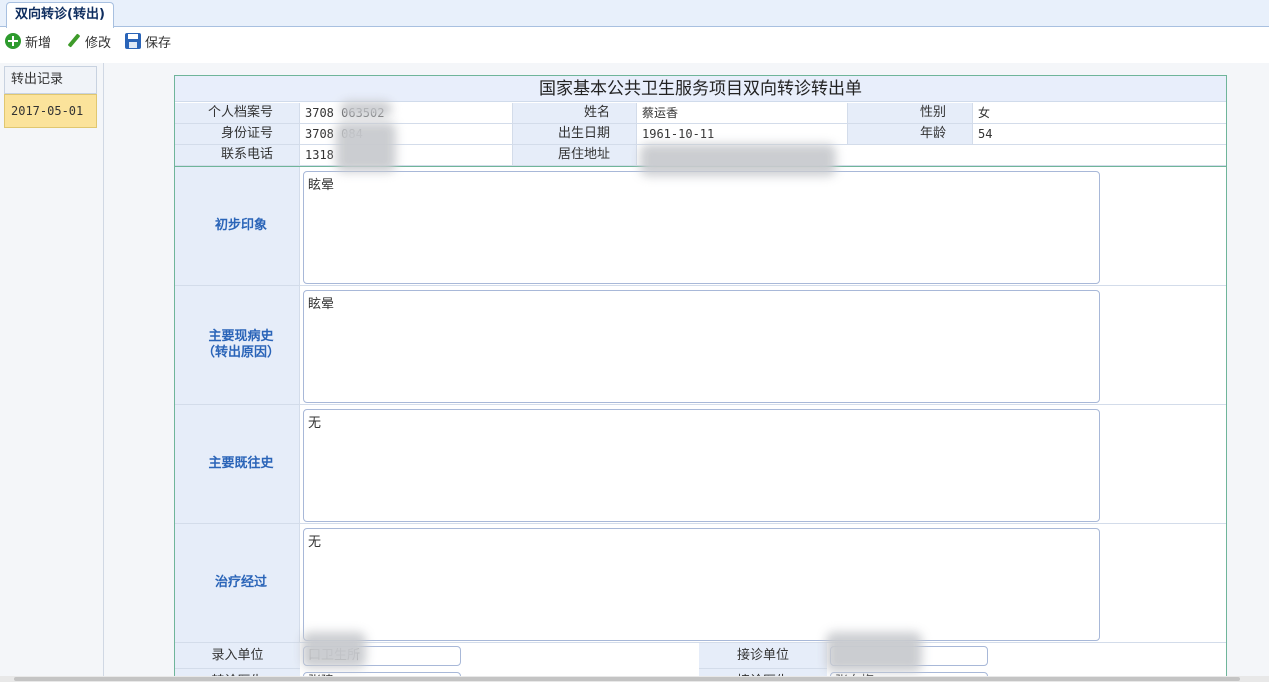  I want to click on floppy-disk-icon, so click(133, 41).